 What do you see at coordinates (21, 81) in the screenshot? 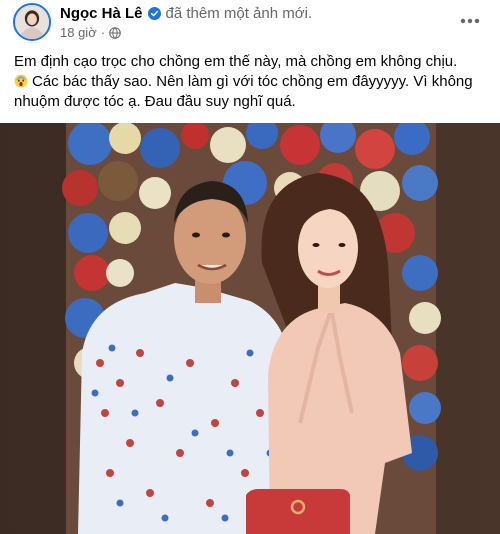
I see `screaming-face-emoji` at bounding box center [21, 81].